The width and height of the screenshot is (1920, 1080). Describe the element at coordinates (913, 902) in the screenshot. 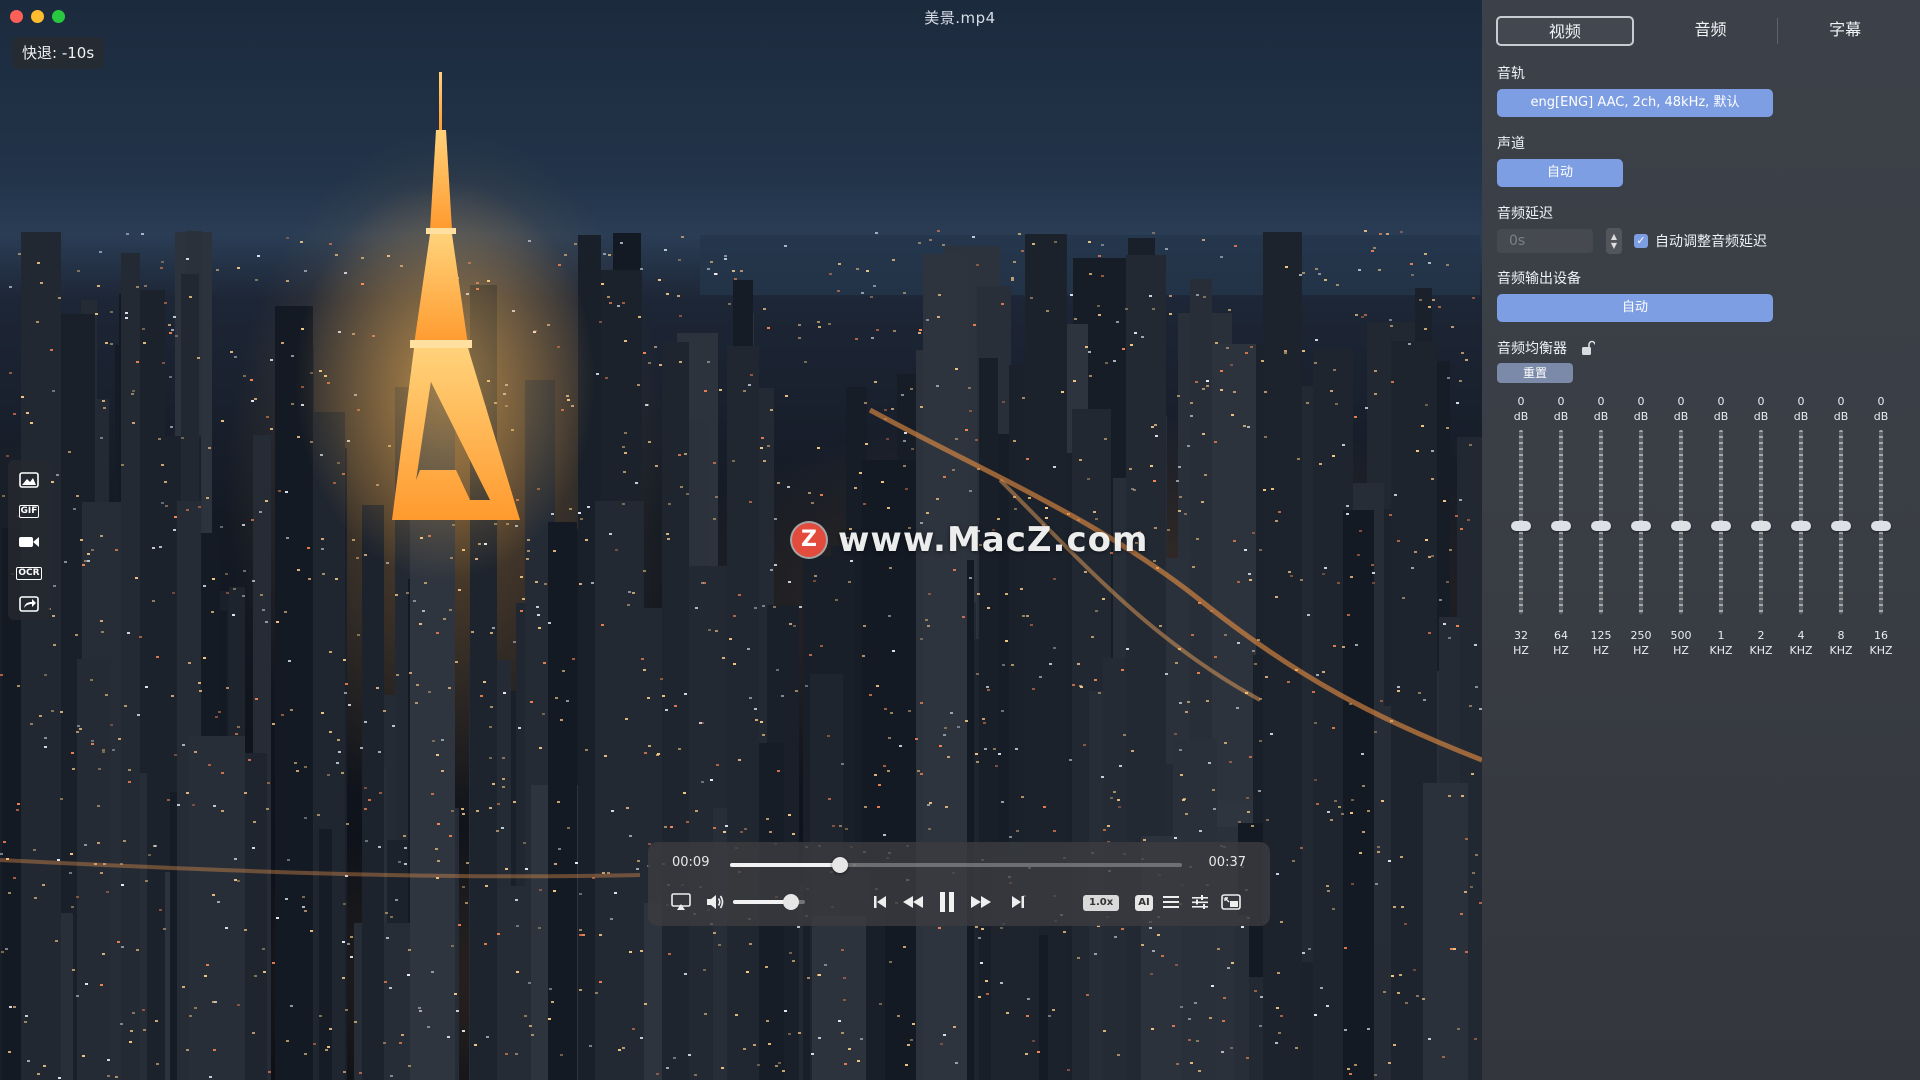

I see `rewind-icon` at that location.